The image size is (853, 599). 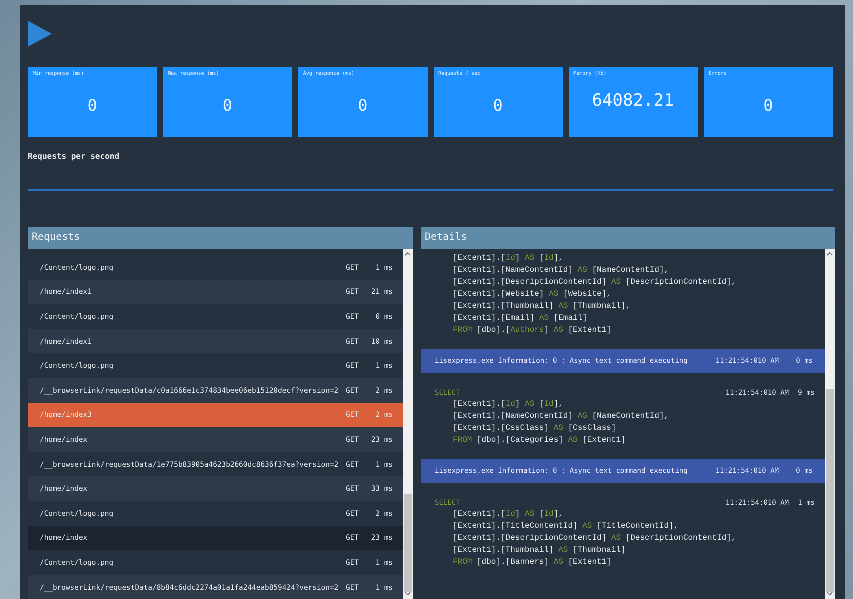 I want to click on sql-line: FROM [dbo].[Authors] AS [Extent1], so click(x=532, y=331).